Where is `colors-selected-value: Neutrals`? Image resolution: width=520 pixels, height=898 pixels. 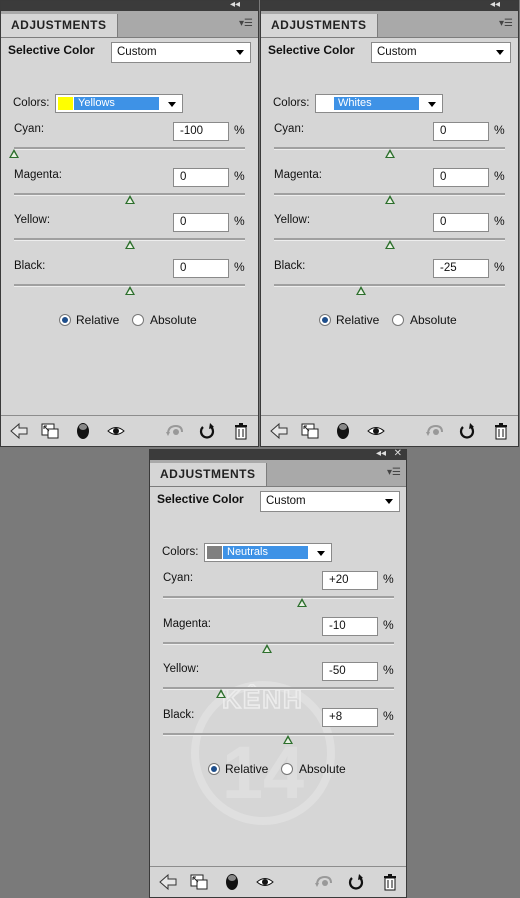
colors-selected-value: Neutrals is located at coordinates (265, 552).